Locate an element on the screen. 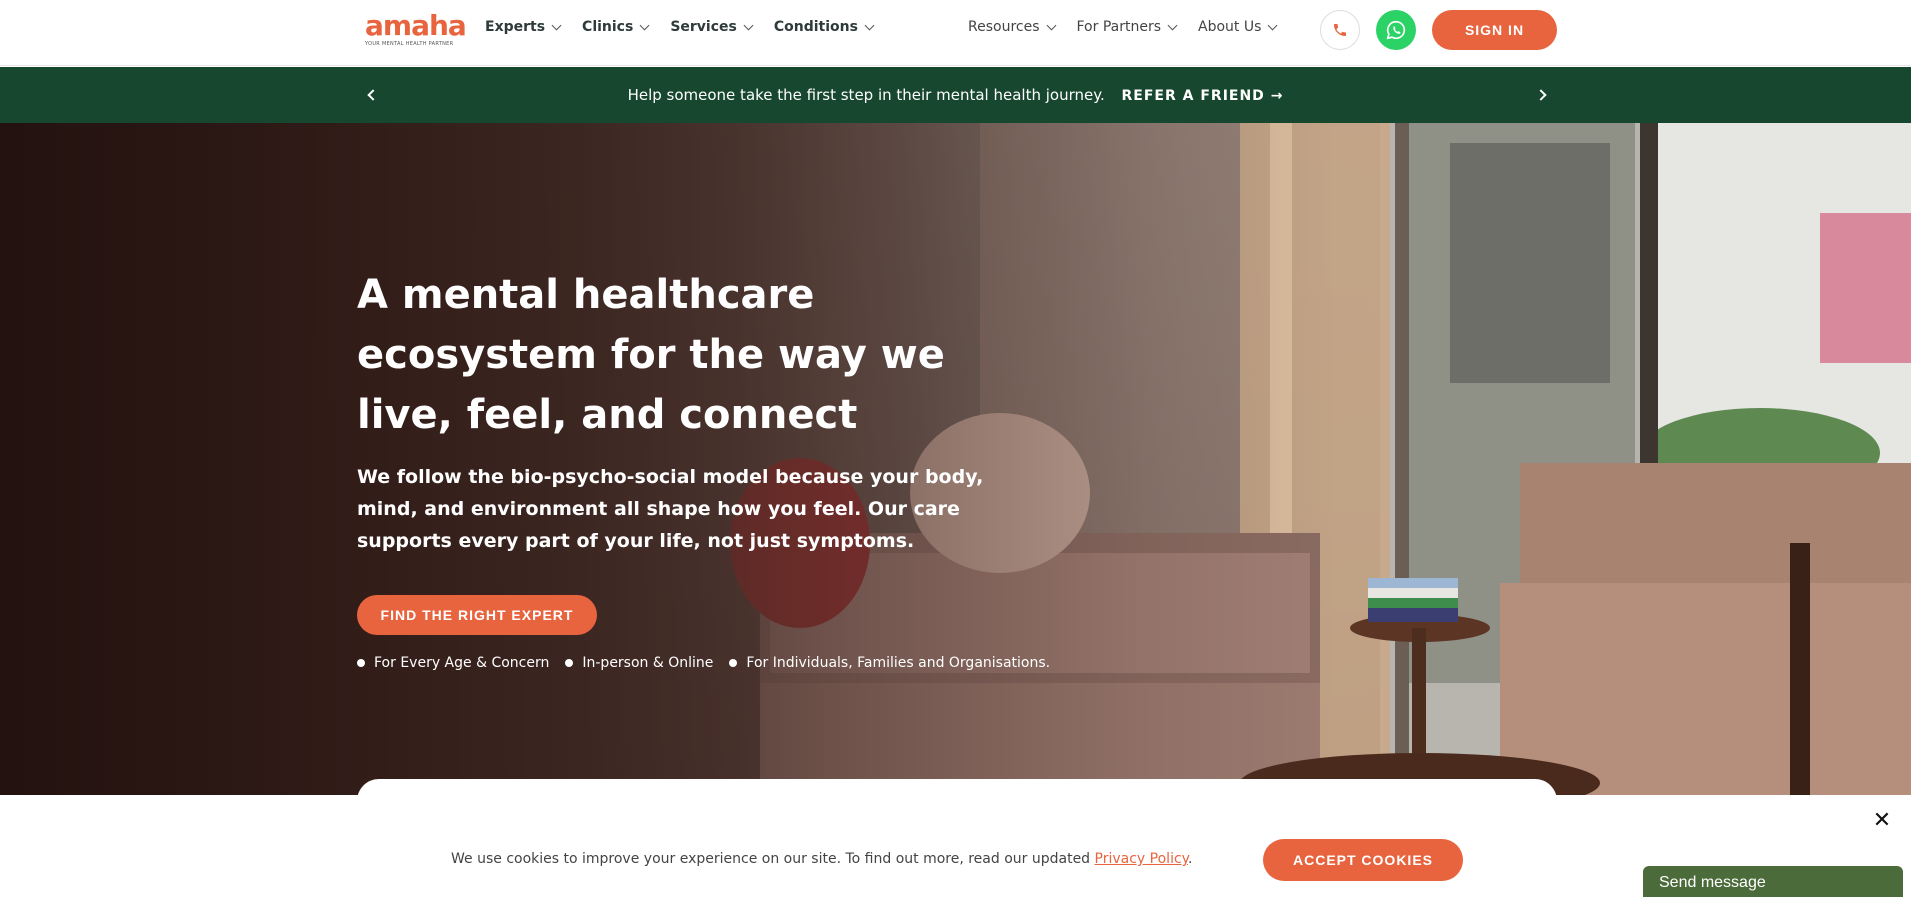 The image size is (1911, 897). whatsapp-button is located at coordinates (1396, 30).